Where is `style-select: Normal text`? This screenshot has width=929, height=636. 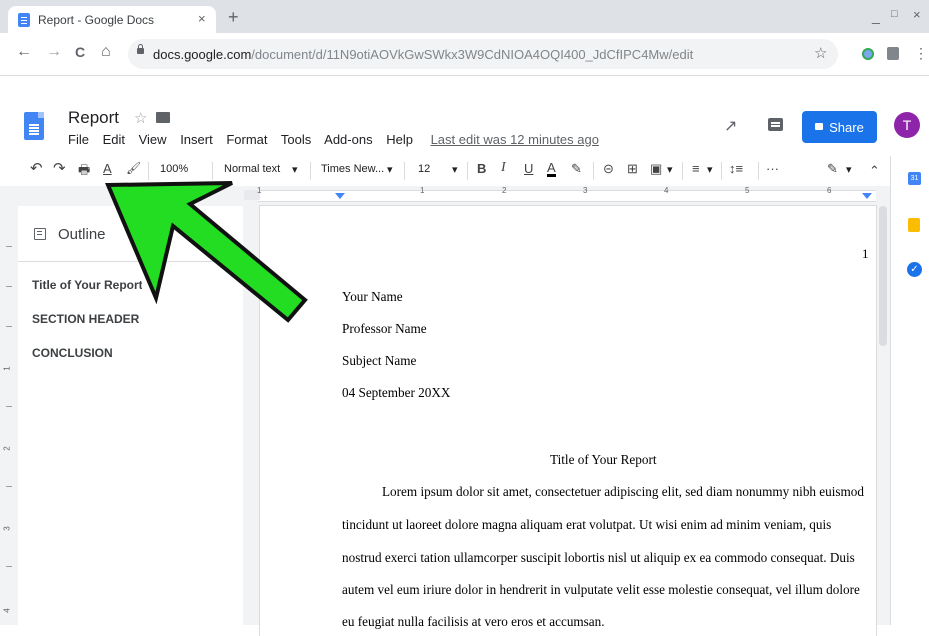
style-select: Normal text is located at coordinates (252, 169).